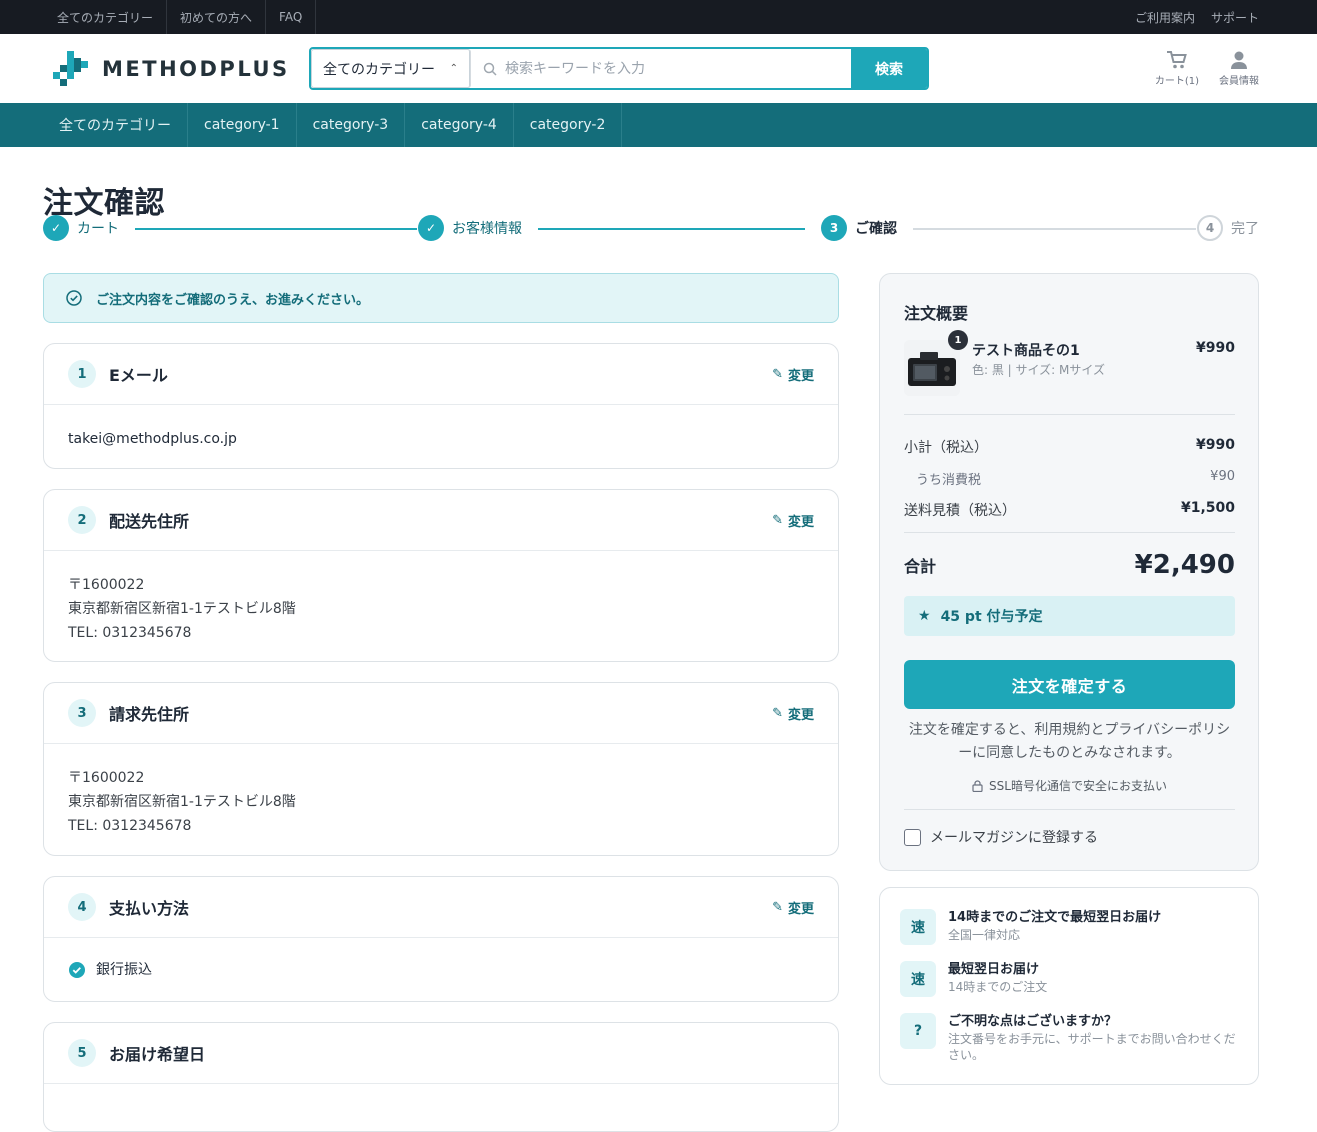  Describe the element at coordinates (152, 439) in the screenshot. I see `email-value: takei@methodplus.co.jp` at that location.